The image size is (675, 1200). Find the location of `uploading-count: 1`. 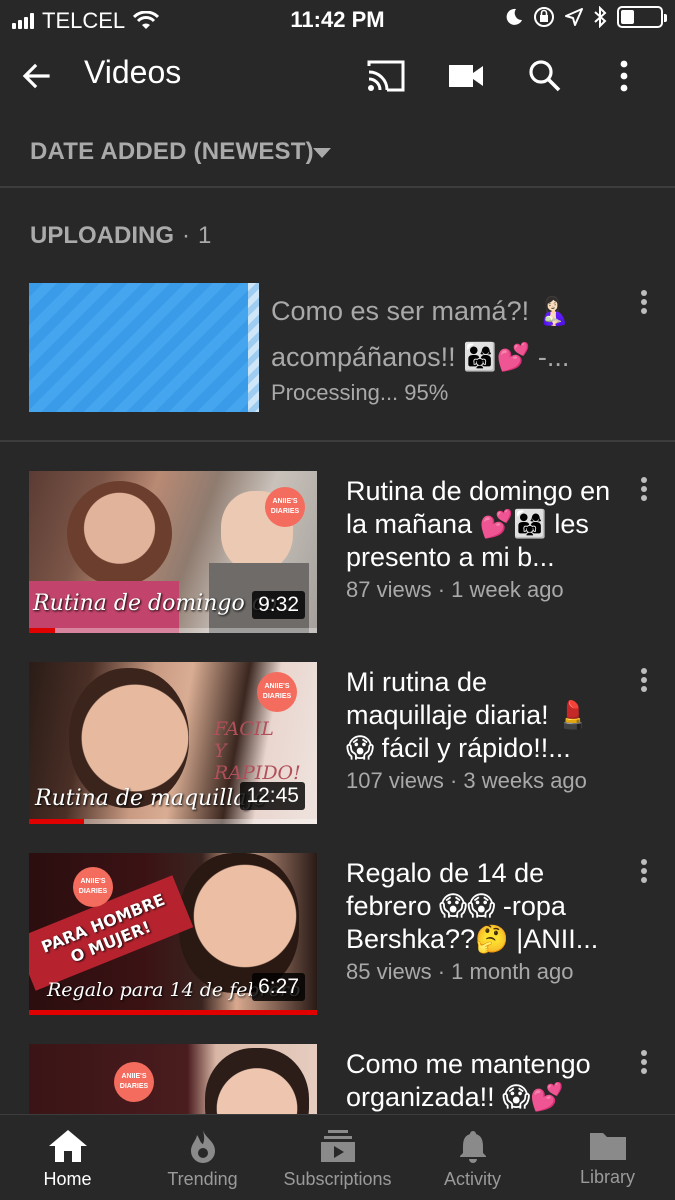

uploading-count: 1 is located at coordinates (205, 235).